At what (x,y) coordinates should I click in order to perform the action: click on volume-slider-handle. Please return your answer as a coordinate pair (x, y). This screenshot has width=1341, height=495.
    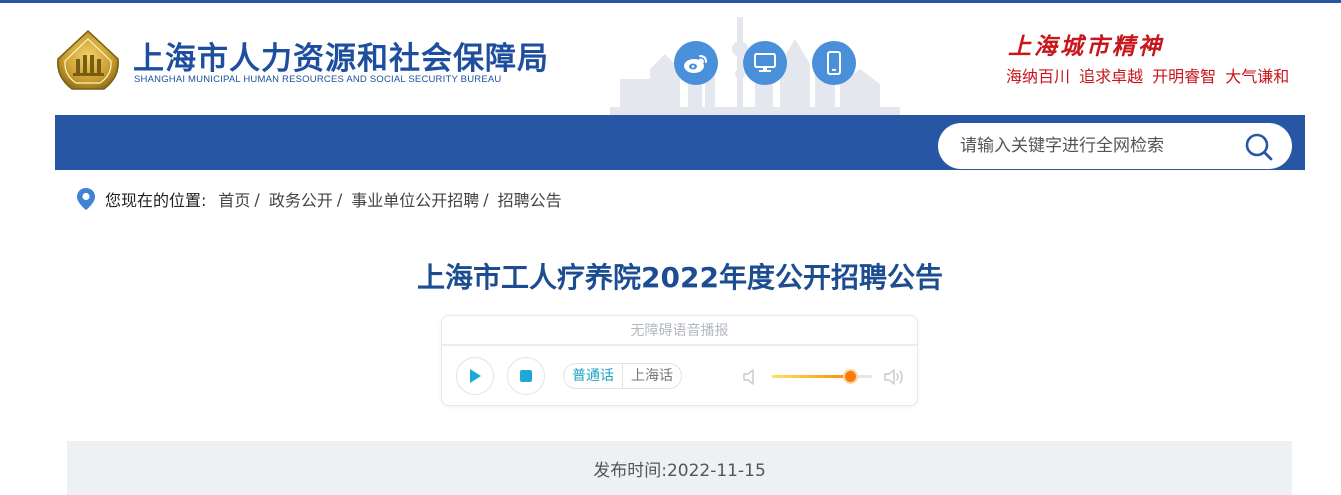
    Looking at the image, I should click on (850, 376).